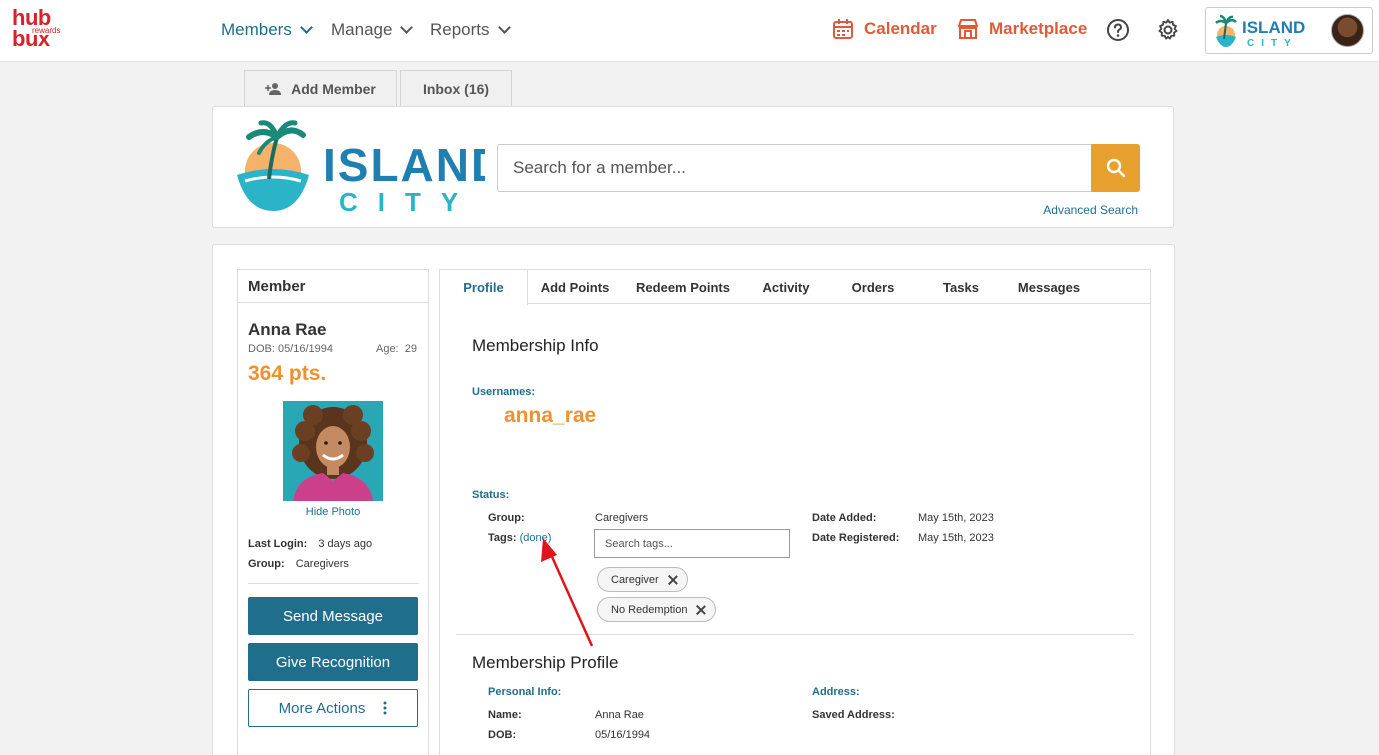 The image size is (1379, 755). Describe the element at coordinates (619, 715) in the screenshot. I see `profile-name-value: Anna Rae` at that location.